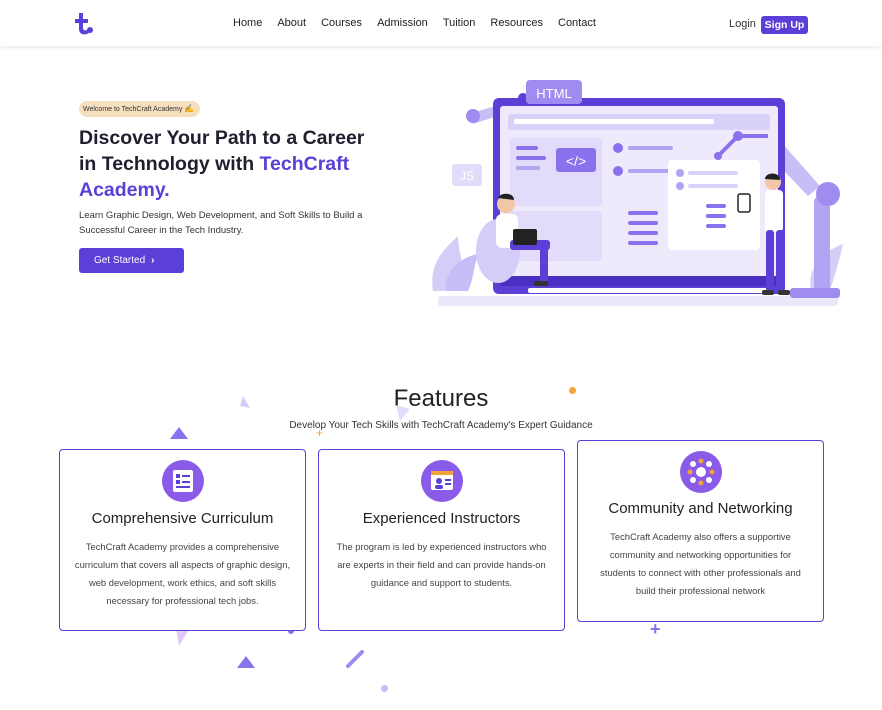 This screenshot has height=710, width=882. I want to click on get-started-button: Get Started ›, so click(131, 260).